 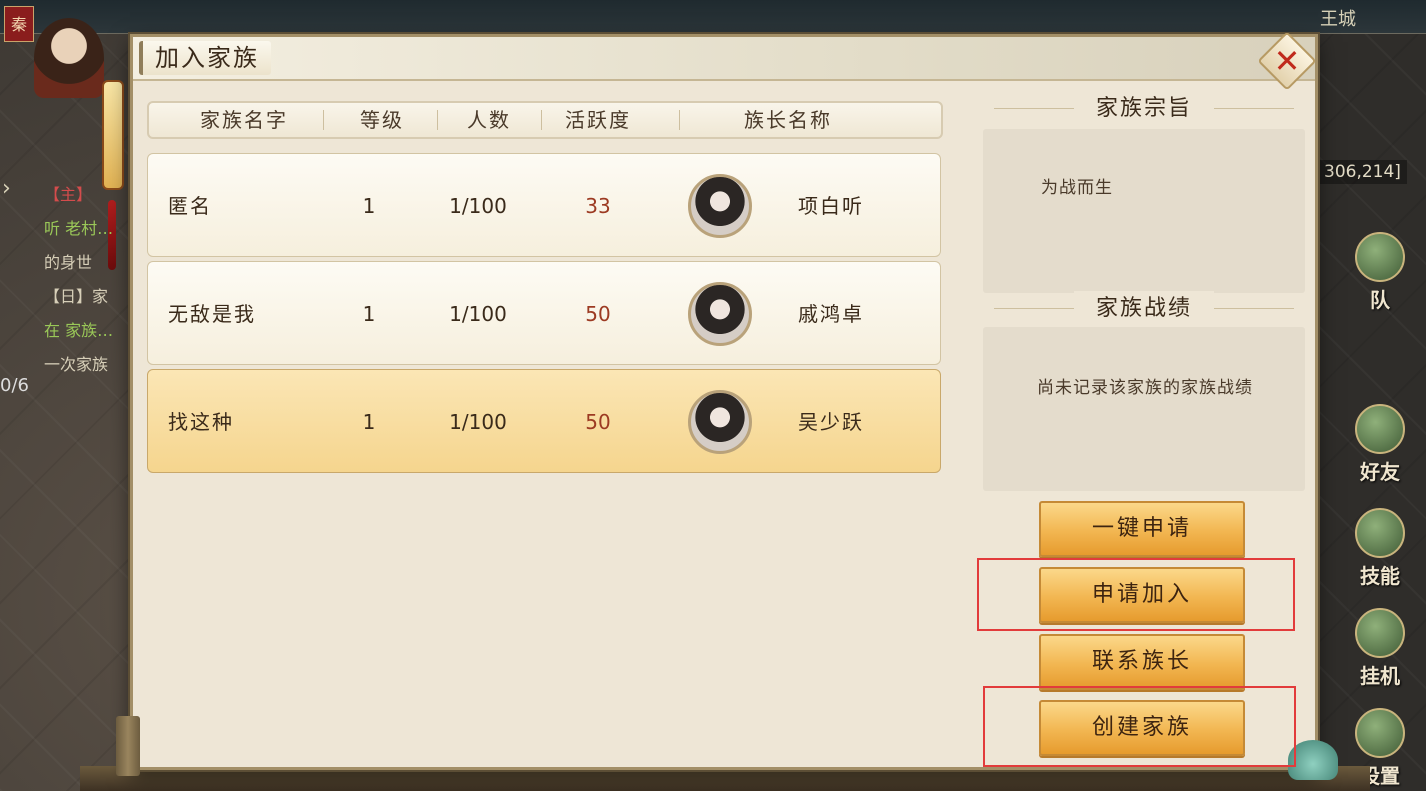 I want to click on lantern-icon, so click(x=113, y=135).